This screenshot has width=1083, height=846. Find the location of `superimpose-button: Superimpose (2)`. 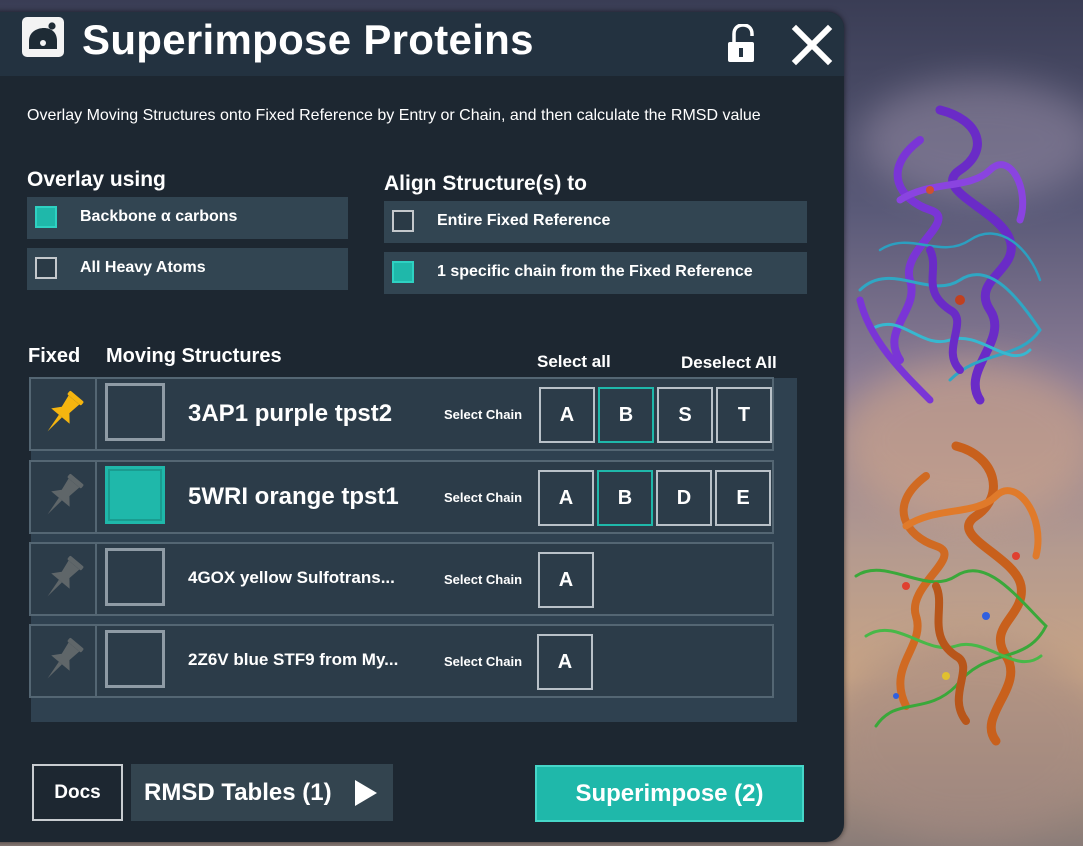

superimpose-button: Superimpose (2) is located at coordinates (669, 793).